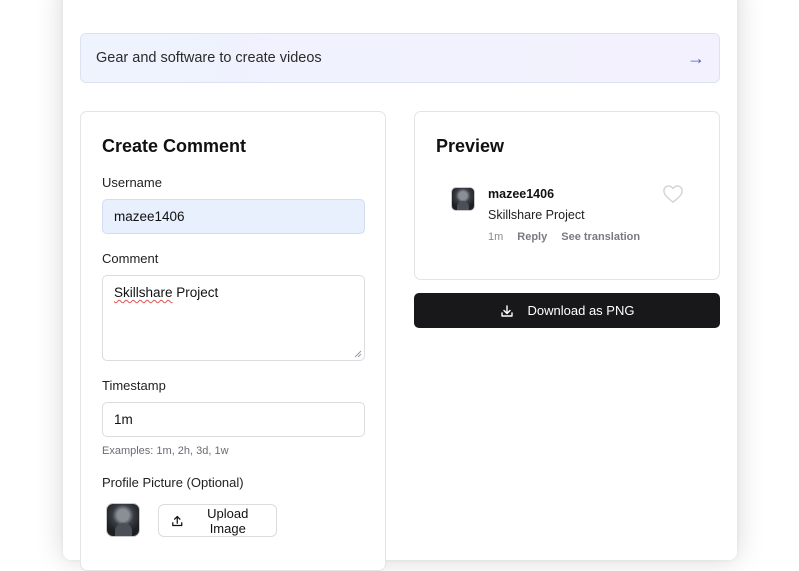 This screenshot has width=799, height=571. What do you see at coordinates (600, 237) in the screenshot?
I see `preview-see-translation-link: See translation` at bounding box center [600, 237].